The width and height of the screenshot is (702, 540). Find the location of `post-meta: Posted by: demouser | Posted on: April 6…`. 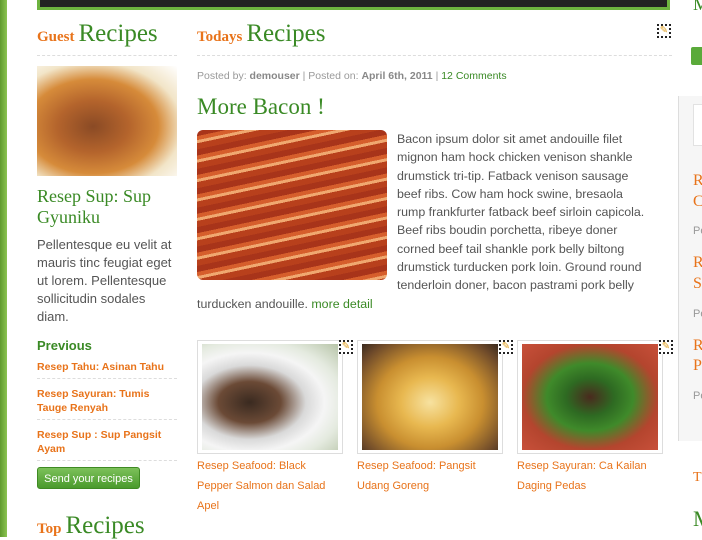

post-meta: Posted by: demouser | Posted on: April 6… is located at coordinates (352, 76).